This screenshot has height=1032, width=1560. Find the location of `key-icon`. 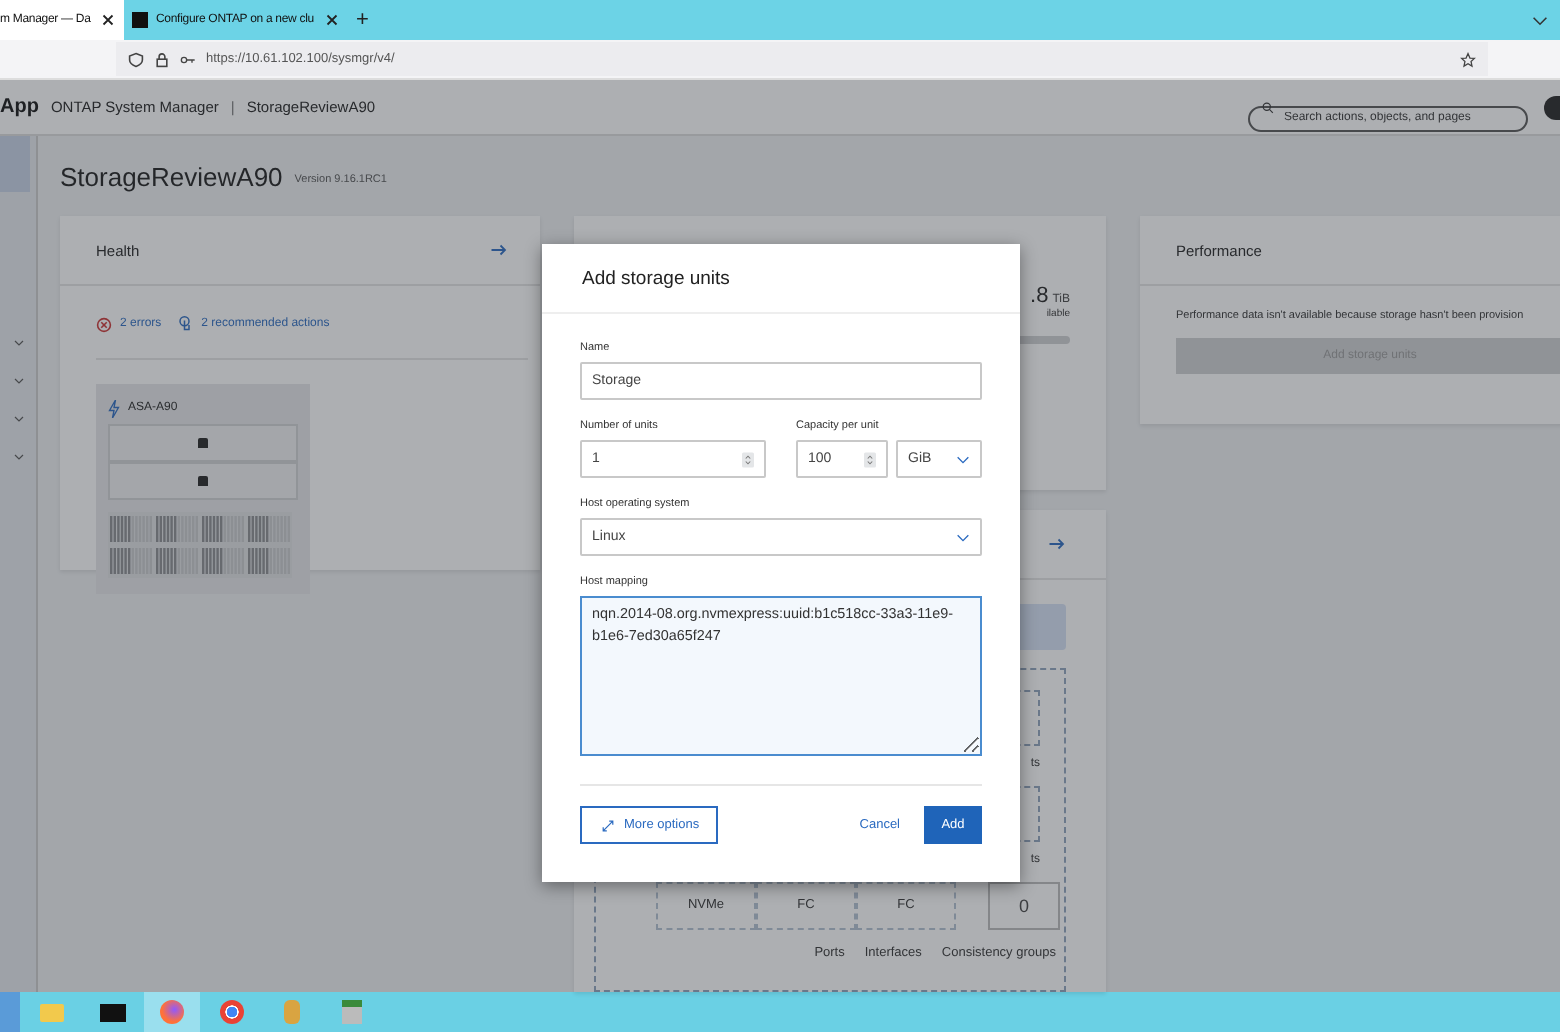

key-icon is located at coordinates (188, 59).